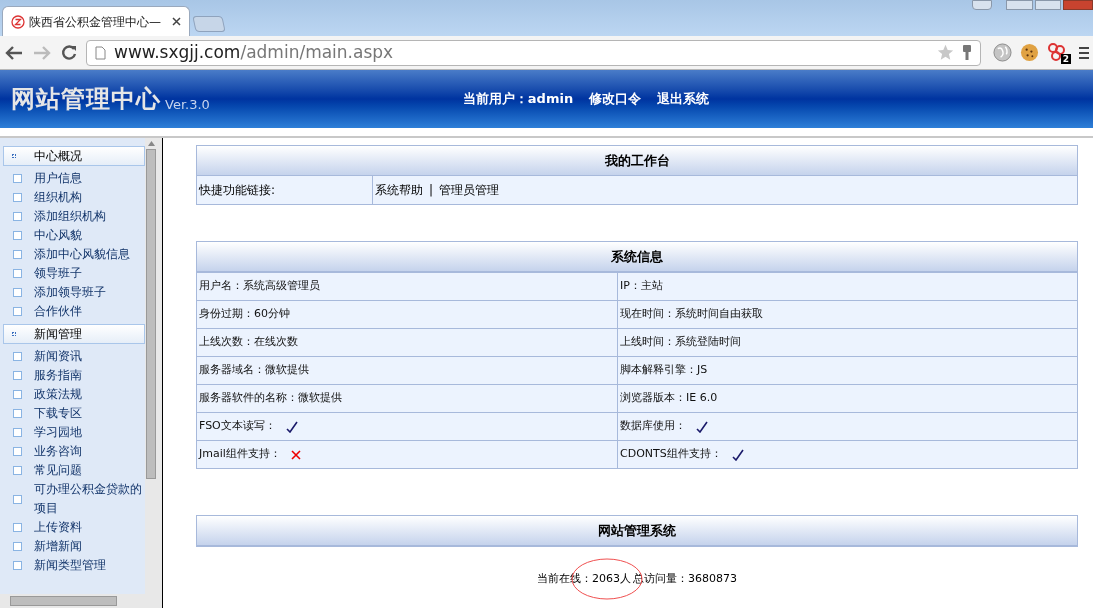  I want to click on table-cell: FSO文本读写：, so click(237, 426).